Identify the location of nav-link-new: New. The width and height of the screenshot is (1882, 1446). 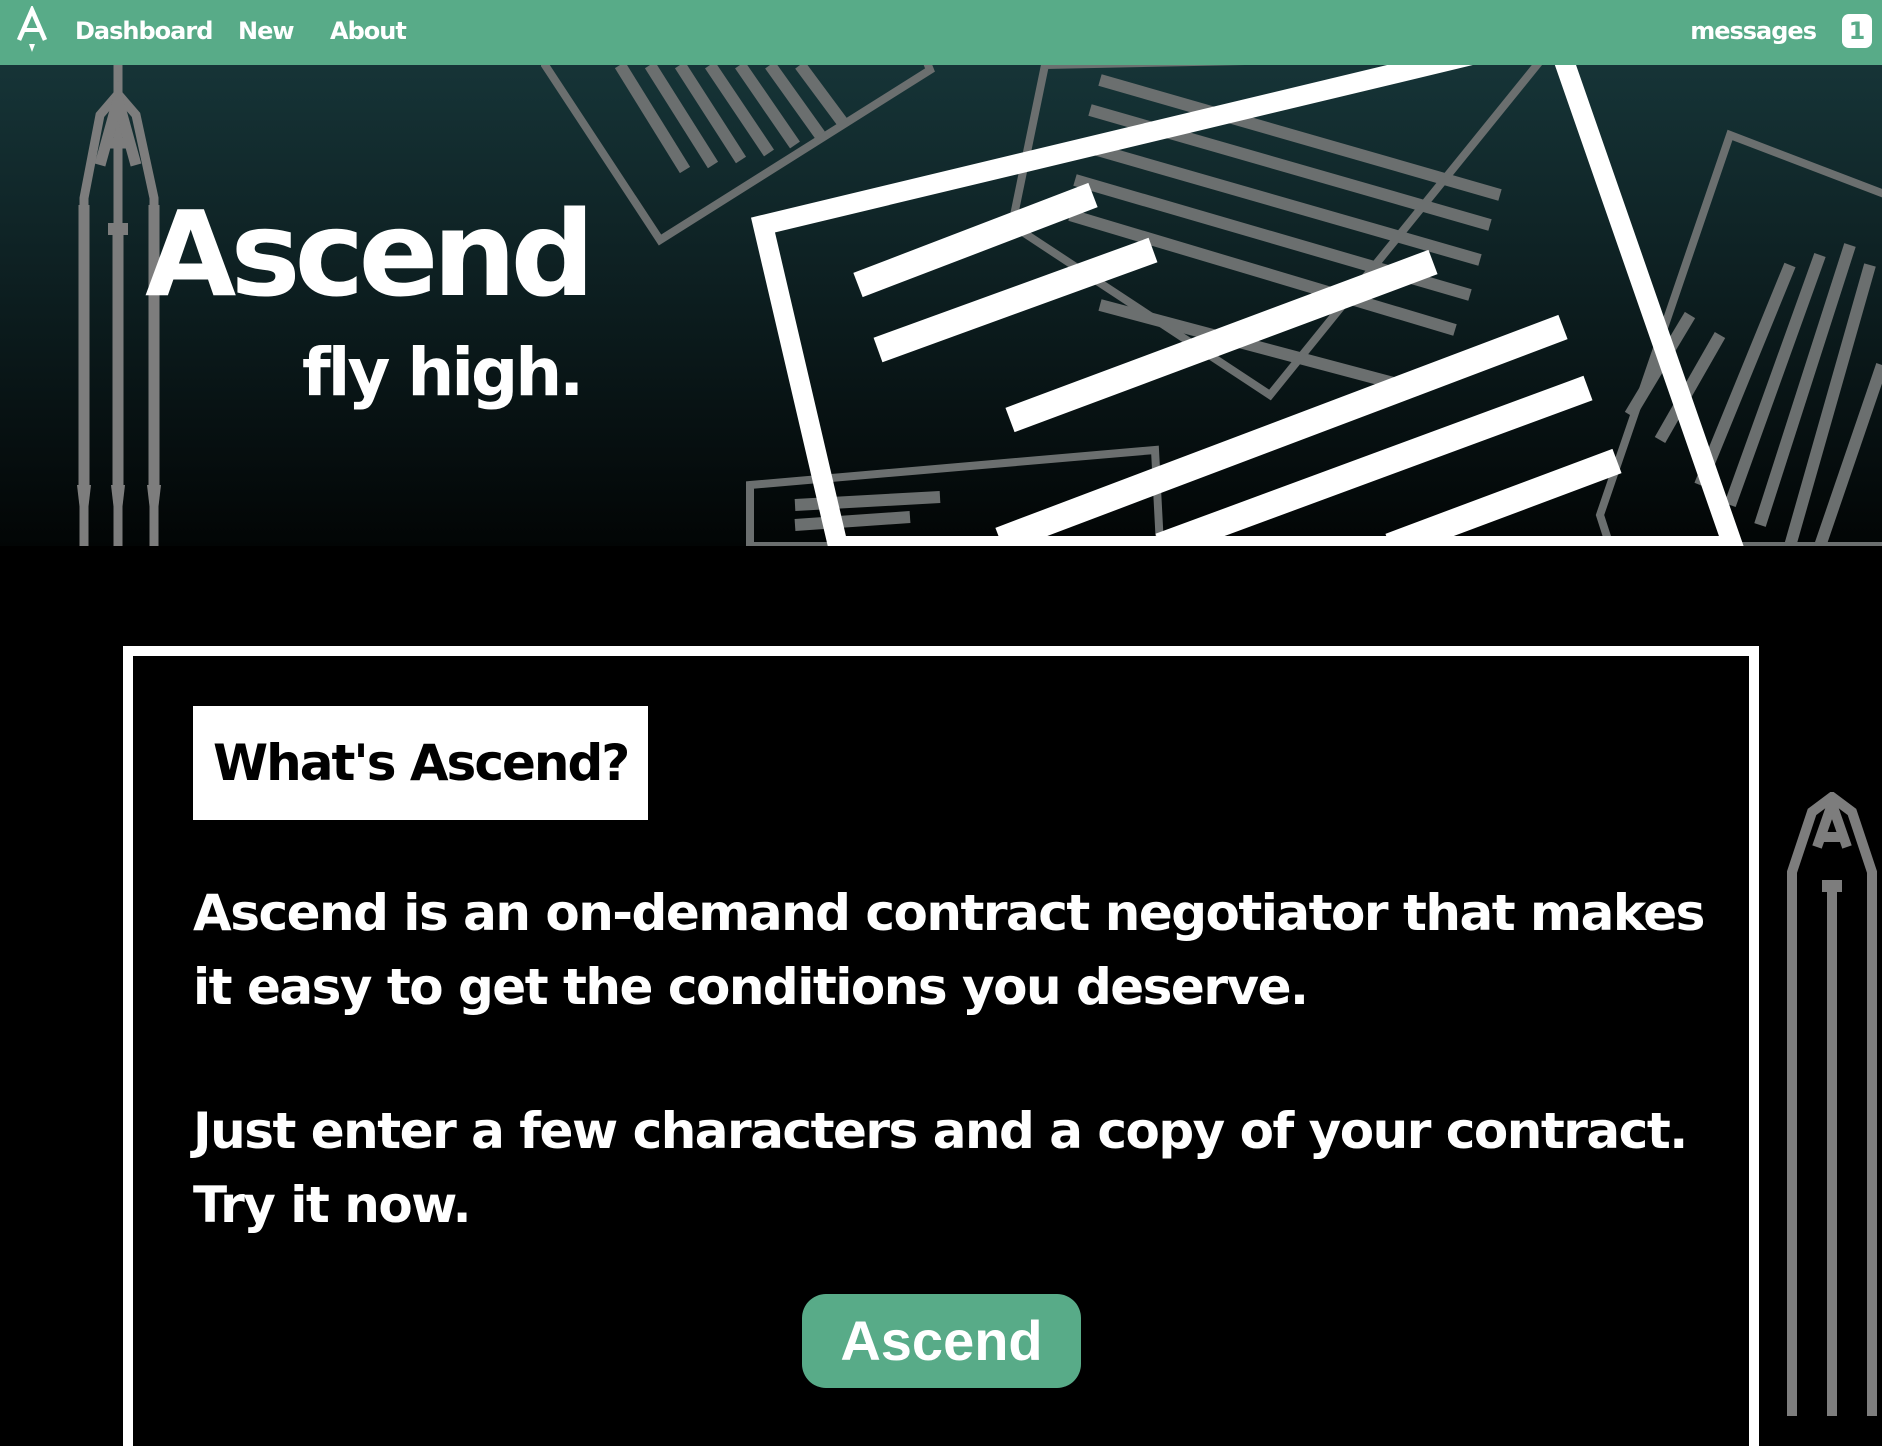
(266, 32).